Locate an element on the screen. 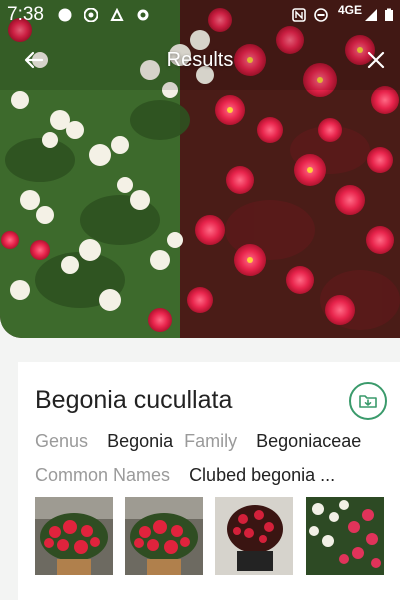 The image size is (400, 600). close-icon is located at coordinates (376, 60).